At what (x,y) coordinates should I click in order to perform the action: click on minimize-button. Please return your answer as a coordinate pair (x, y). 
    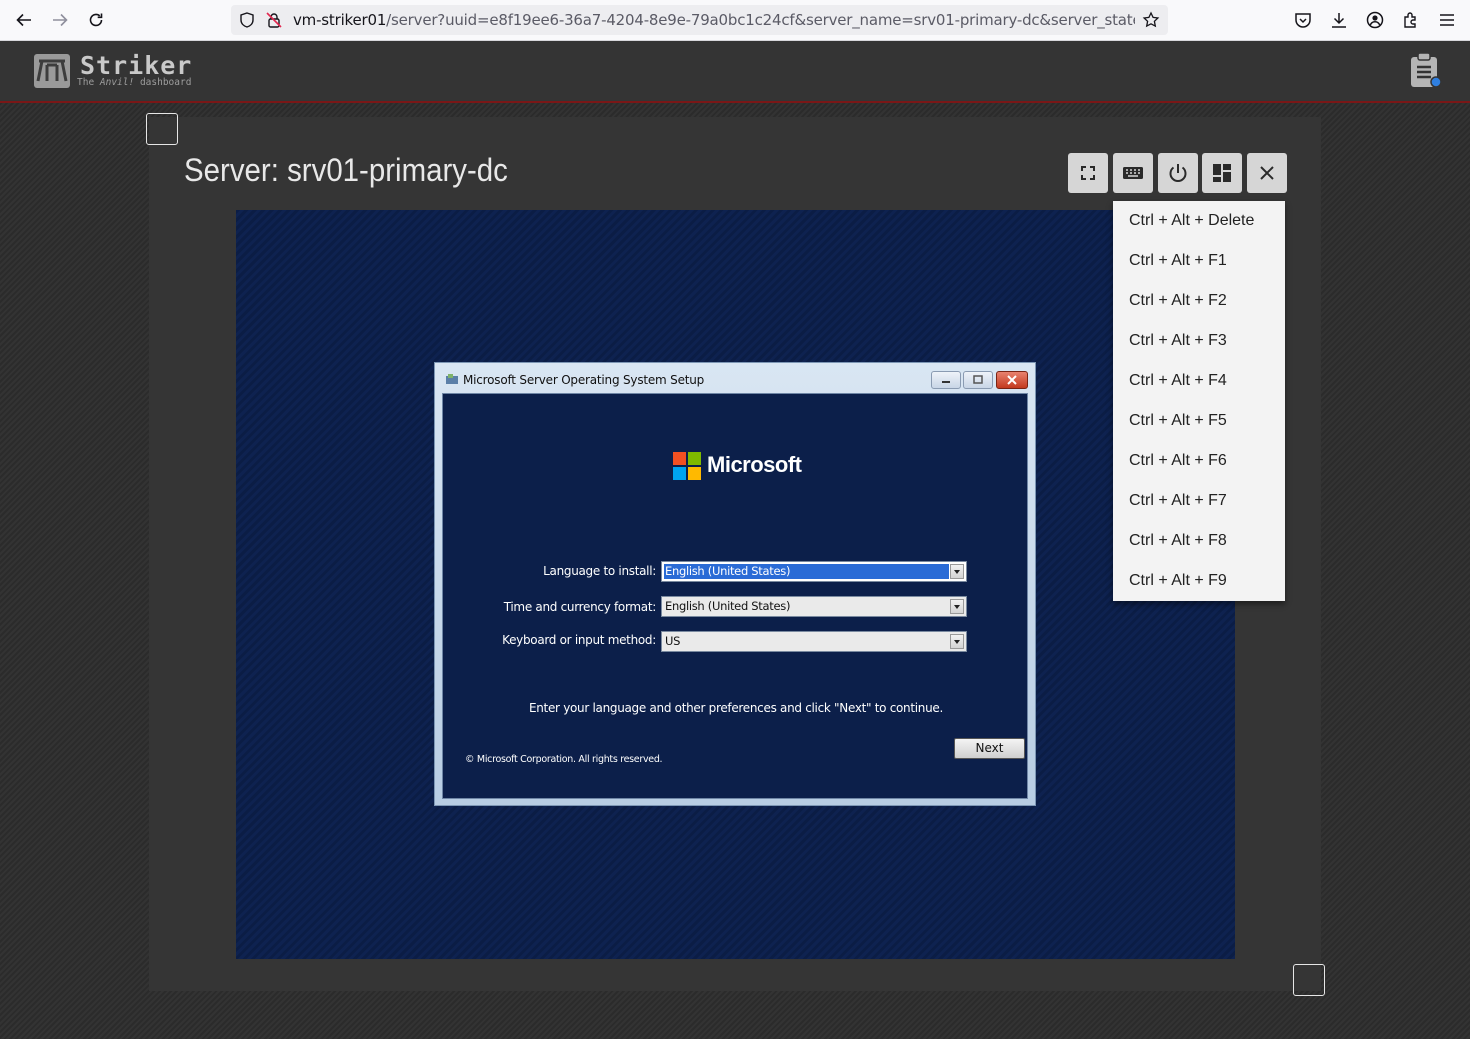
    Looking at the image, I should click on (946, 380).